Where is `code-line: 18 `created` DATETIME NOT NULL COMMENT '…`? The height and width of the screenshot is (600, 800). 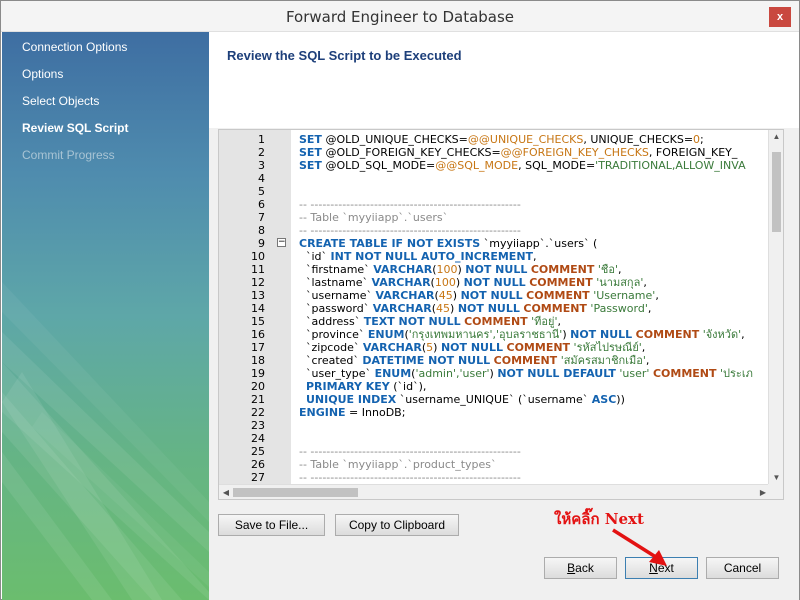 code-line: 18 `created` DATETIME NOT NULL COMMENT '… is located at coordinates (494, 360).